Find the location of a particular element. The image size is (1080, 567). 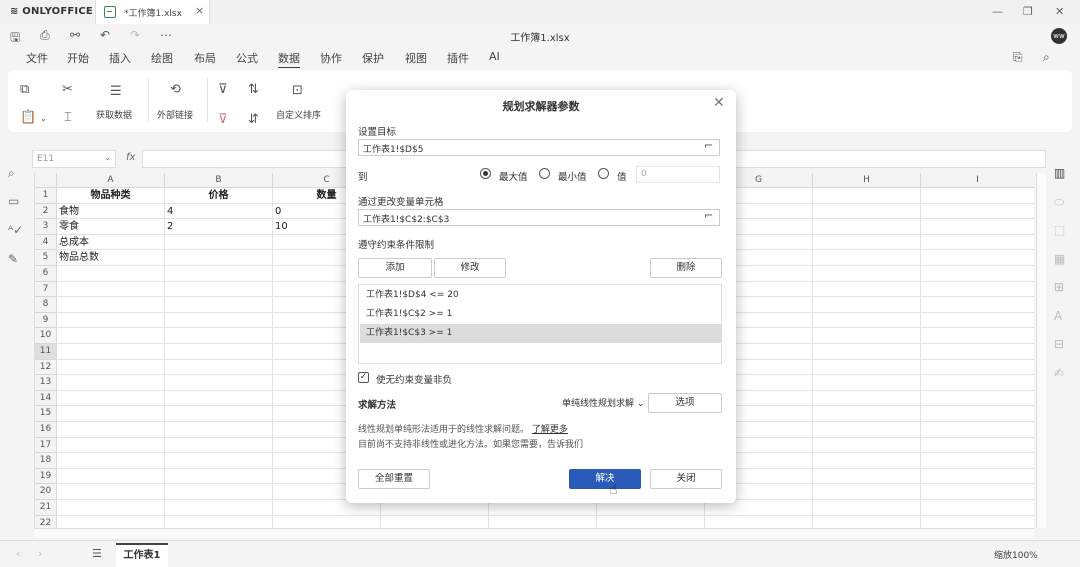

chart-settings-icon: ▦ is located at coordinates (1059, 259).